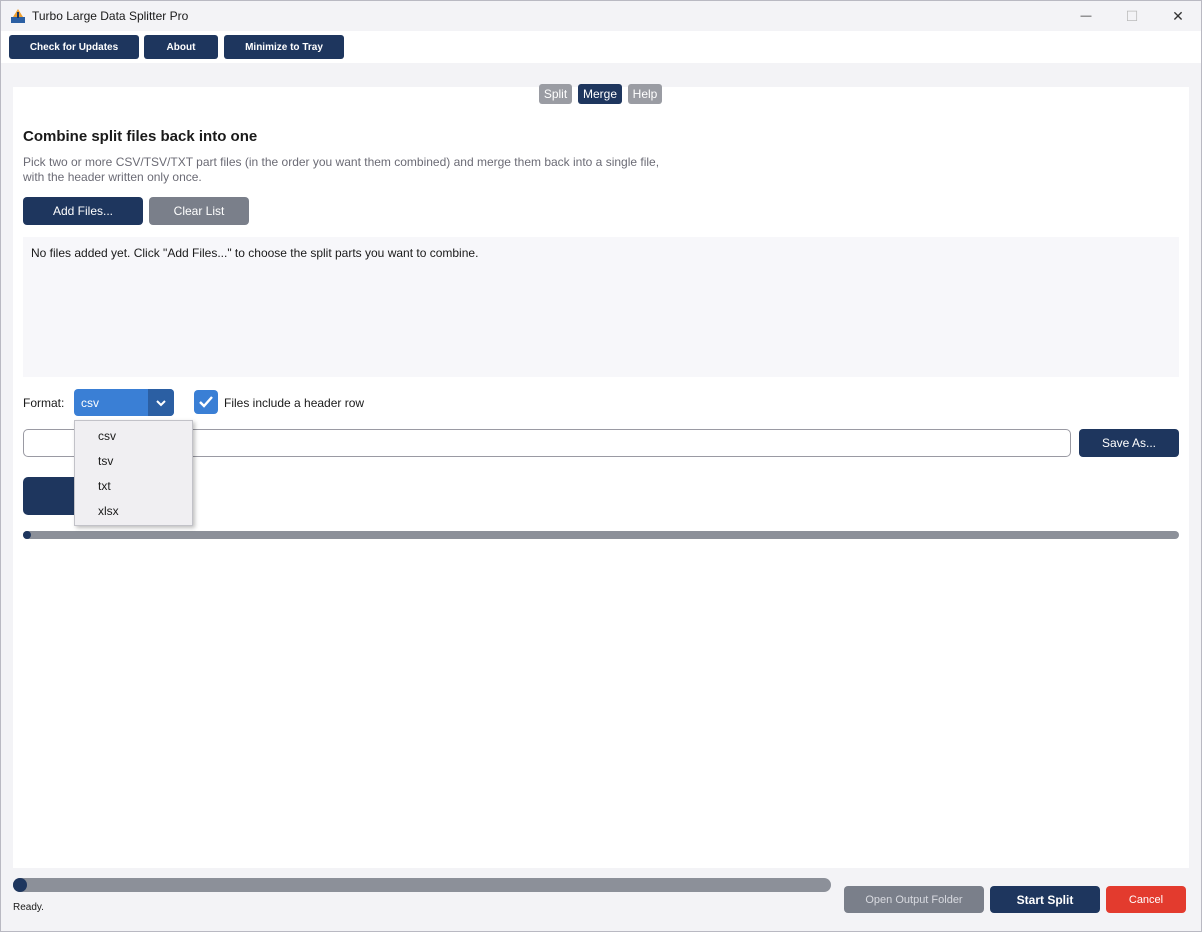  What do you see at coordinates (601, 16) in the screenshot?
I see `title-bar: Turbo Large Data Splitter Pro — ☐ ✕` at bounding box center [601, 16].